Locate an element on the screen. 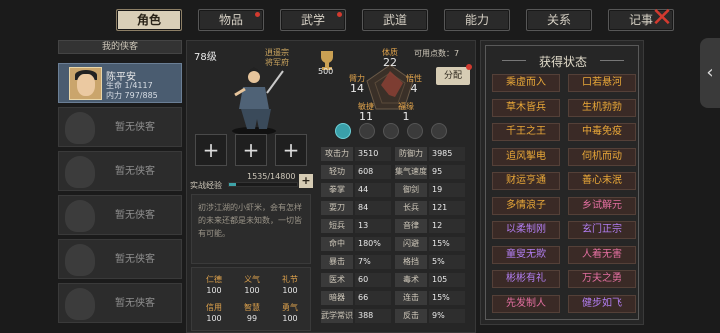 The width and height of the screenshot is (720, 333). attr-fortune-value: 1 is located at coordinates (406, 116).